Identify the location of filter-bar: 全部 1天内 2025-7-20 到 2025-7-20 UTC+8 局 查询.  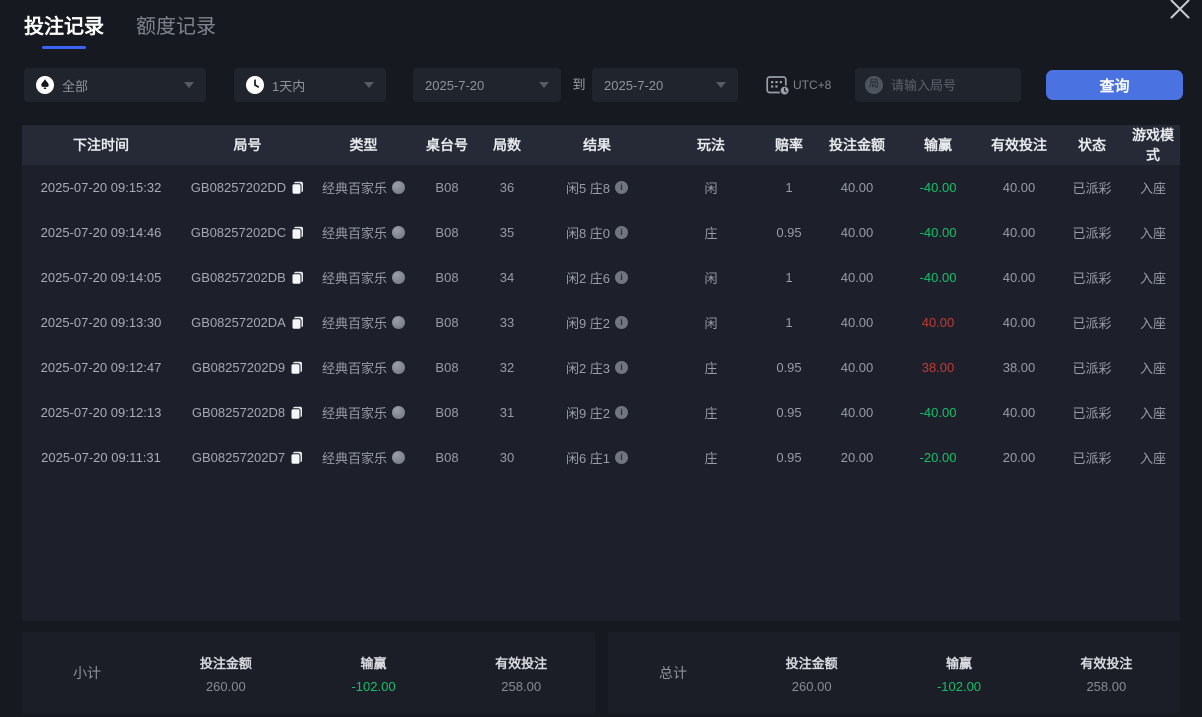
(601, 85).